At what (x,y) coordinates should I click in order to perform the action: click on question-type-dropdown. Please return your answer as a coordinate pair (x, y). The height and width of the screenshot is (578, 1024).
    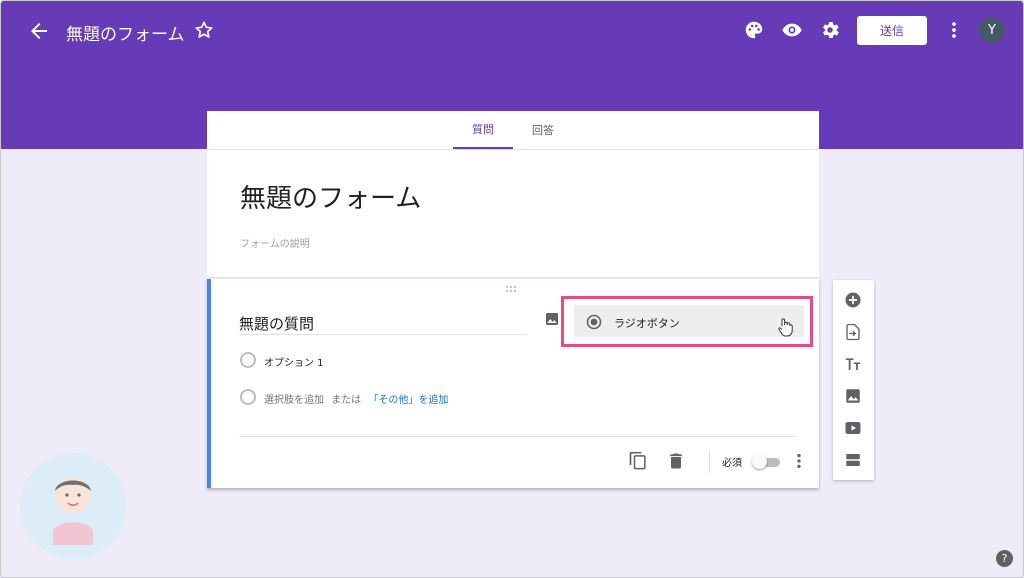
    Looking at the image, I should click on (689, 321).